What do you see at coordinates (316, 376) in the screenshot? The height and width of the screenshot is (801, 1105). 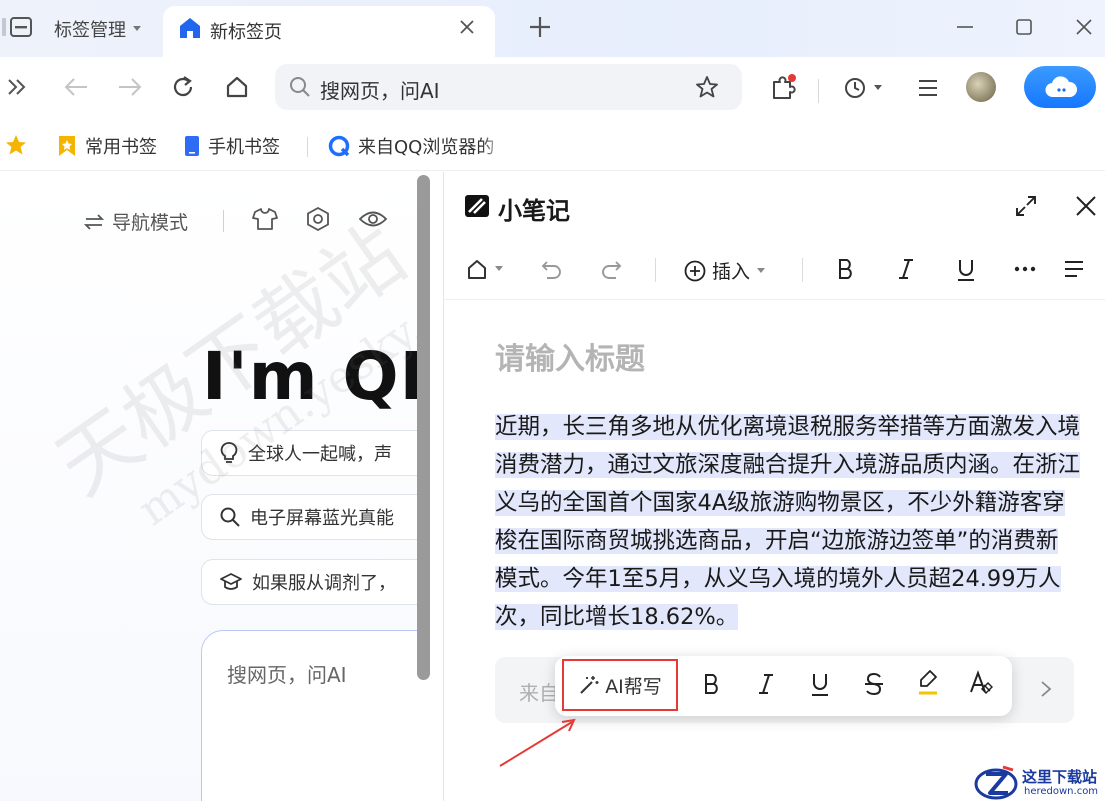 I see `hero-title: I'm QB` at bounding box center [316, 376].